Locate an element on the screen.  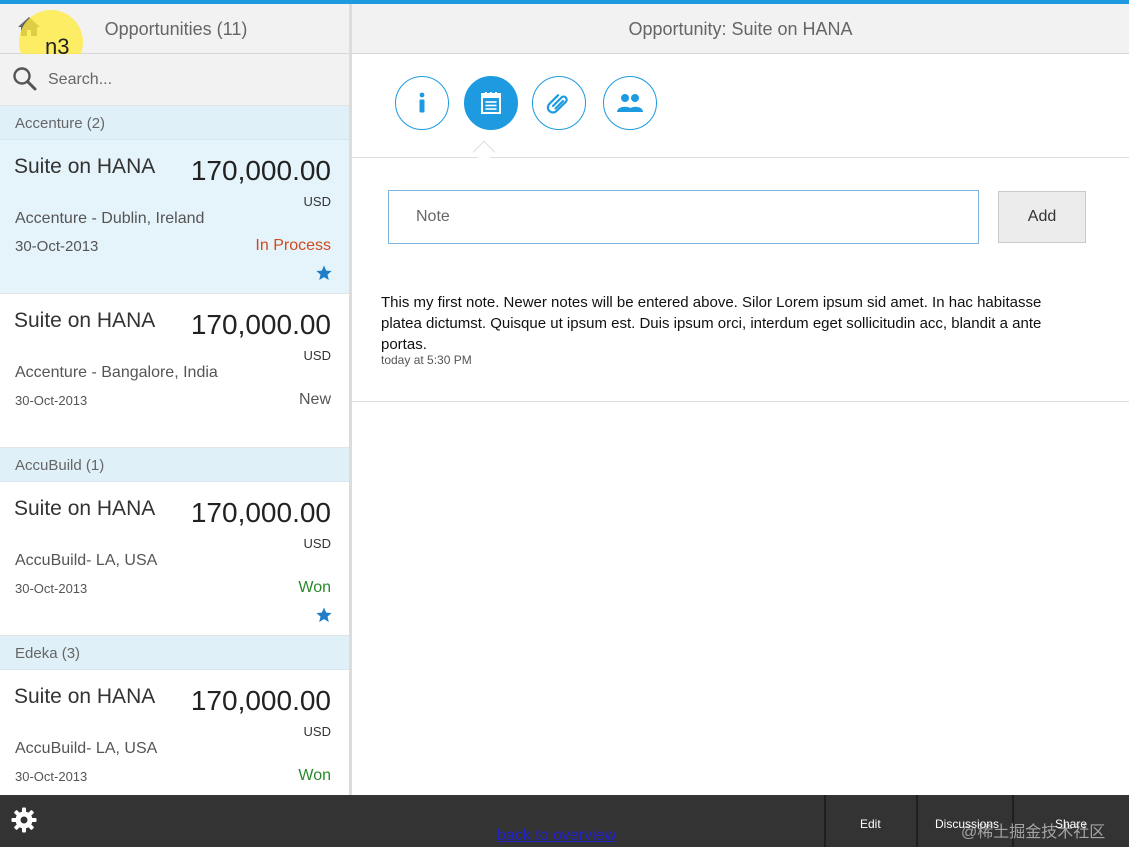
note-input is located at coordinates (683, 217).